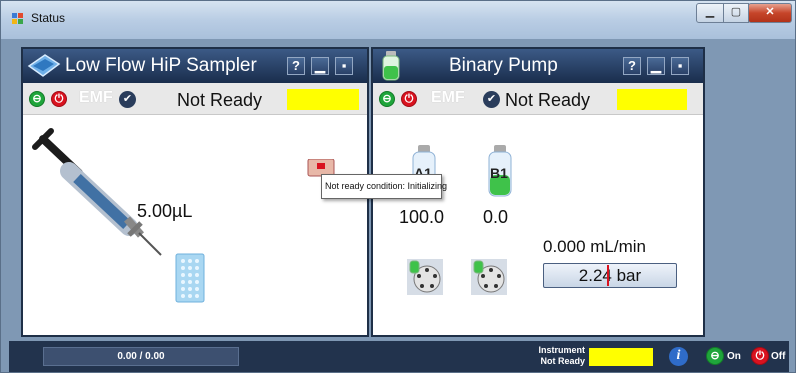 The height and width of the screenshot is (373, 796). I want to click on sampler-tray-icon, so click(44, 65).